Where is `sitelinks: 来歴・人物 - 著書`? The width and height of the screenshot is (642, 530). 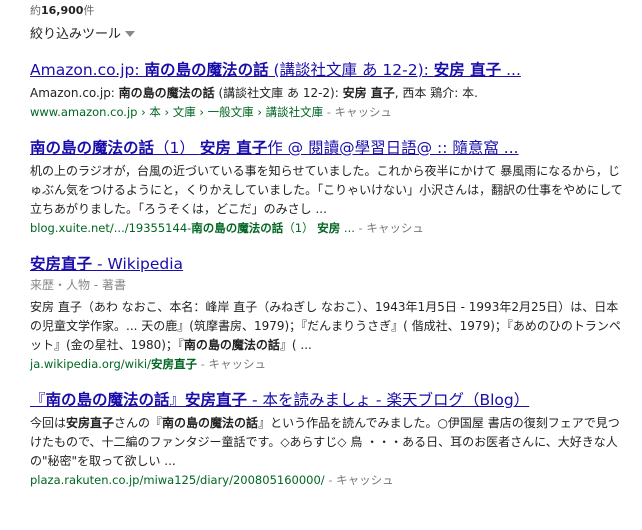 sitelinks: 来歴・人物 - 著書 is located at coordinates (330, 285).